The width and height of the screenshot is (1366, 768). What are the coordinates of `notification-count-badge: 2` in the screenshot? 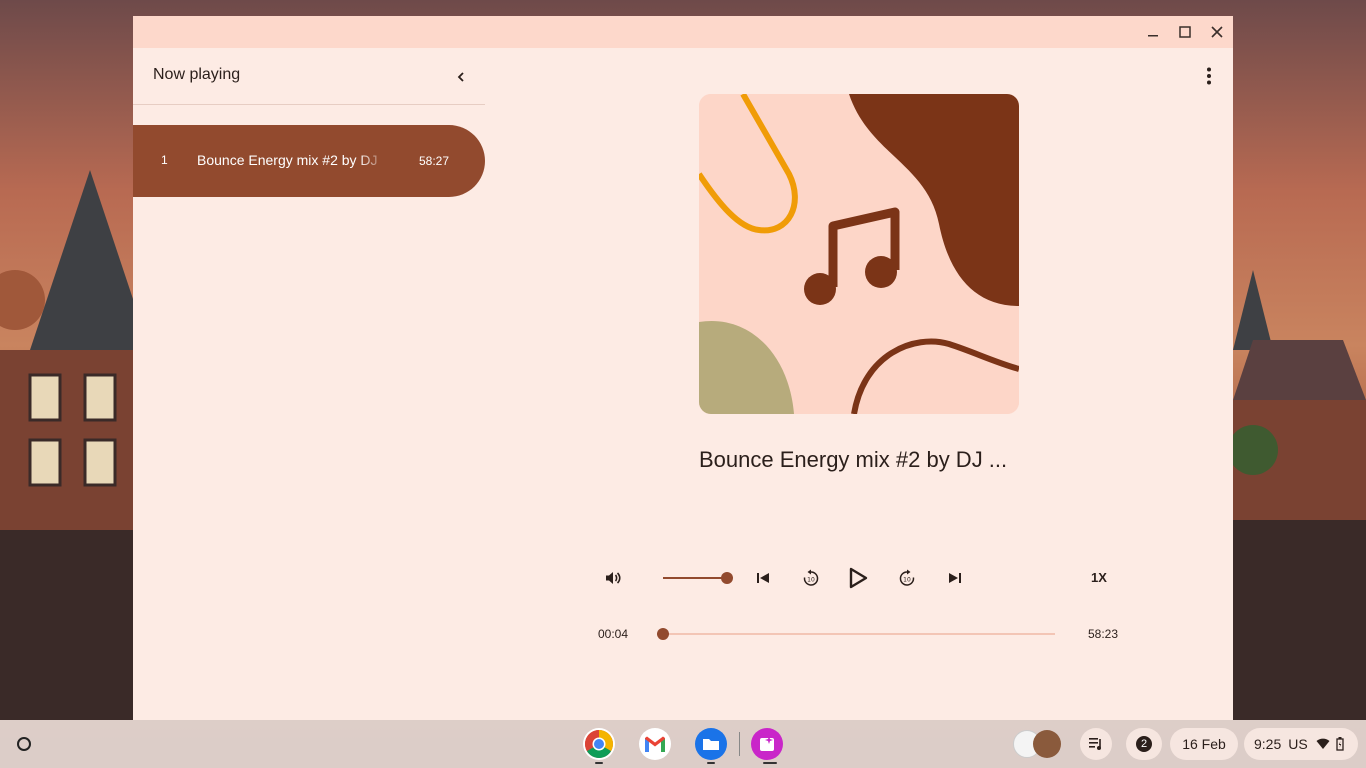 It's located at (1144, 744).